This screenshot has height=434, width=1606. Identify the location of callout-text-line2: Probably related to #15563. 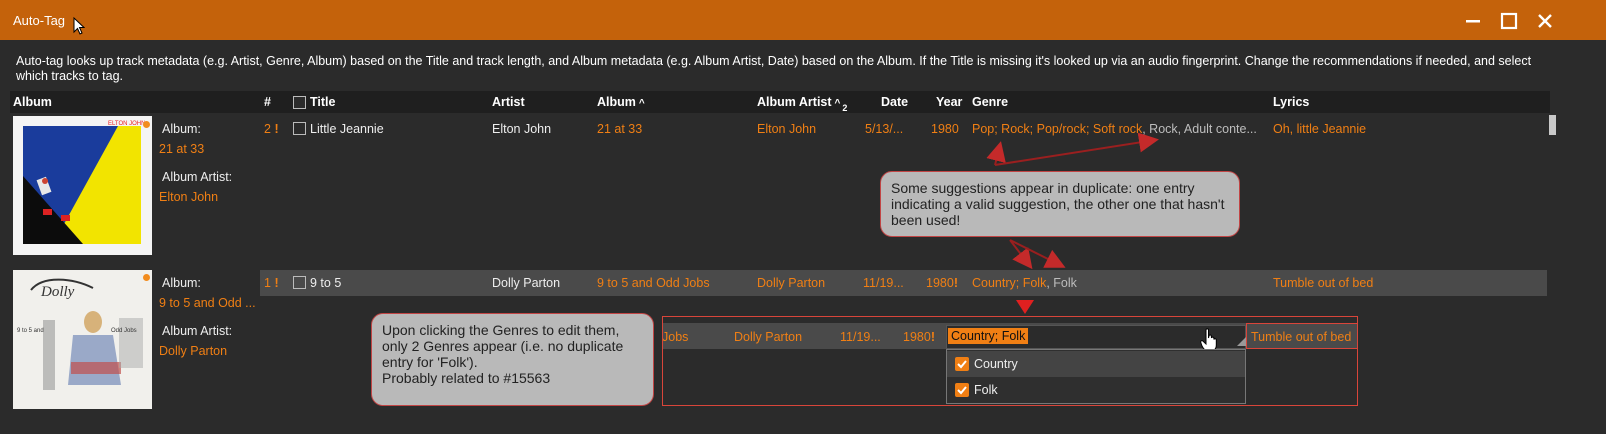
(466, 378).